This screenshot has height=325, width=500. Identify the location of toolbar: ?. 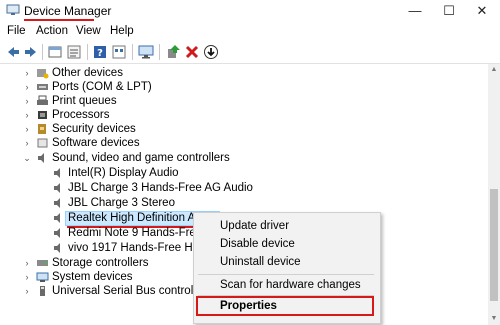
(250, 52).